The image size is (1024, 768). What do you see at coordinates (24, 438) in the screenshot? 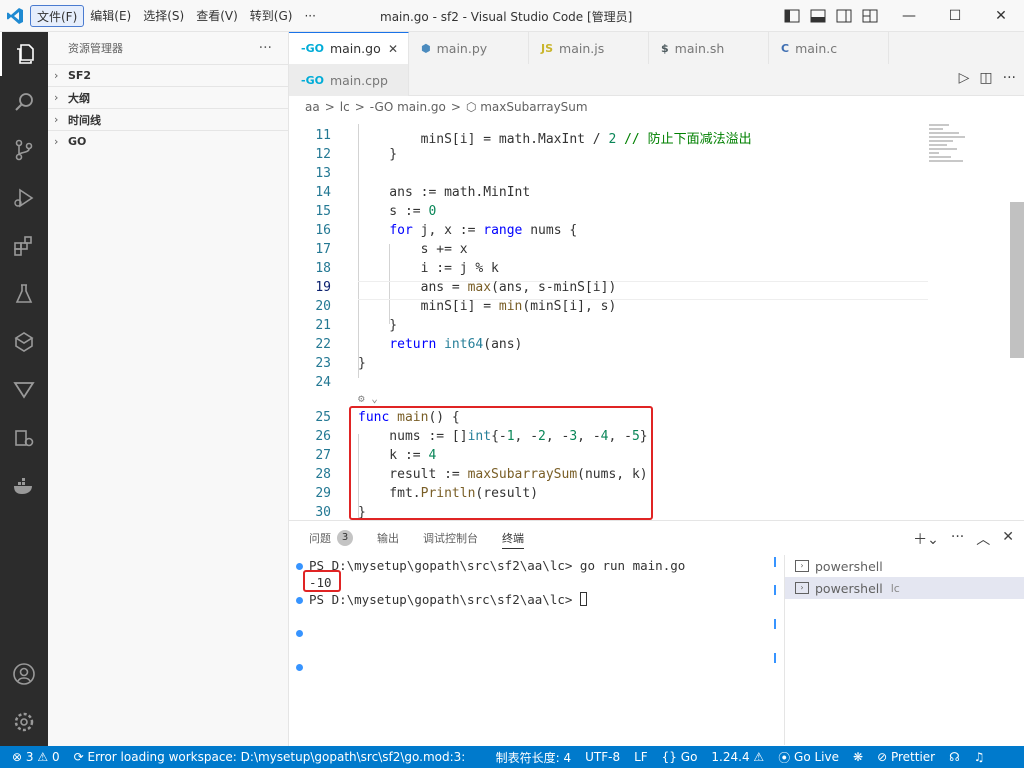
I see `docker-settings-icon` at bounding box center [24, 438].